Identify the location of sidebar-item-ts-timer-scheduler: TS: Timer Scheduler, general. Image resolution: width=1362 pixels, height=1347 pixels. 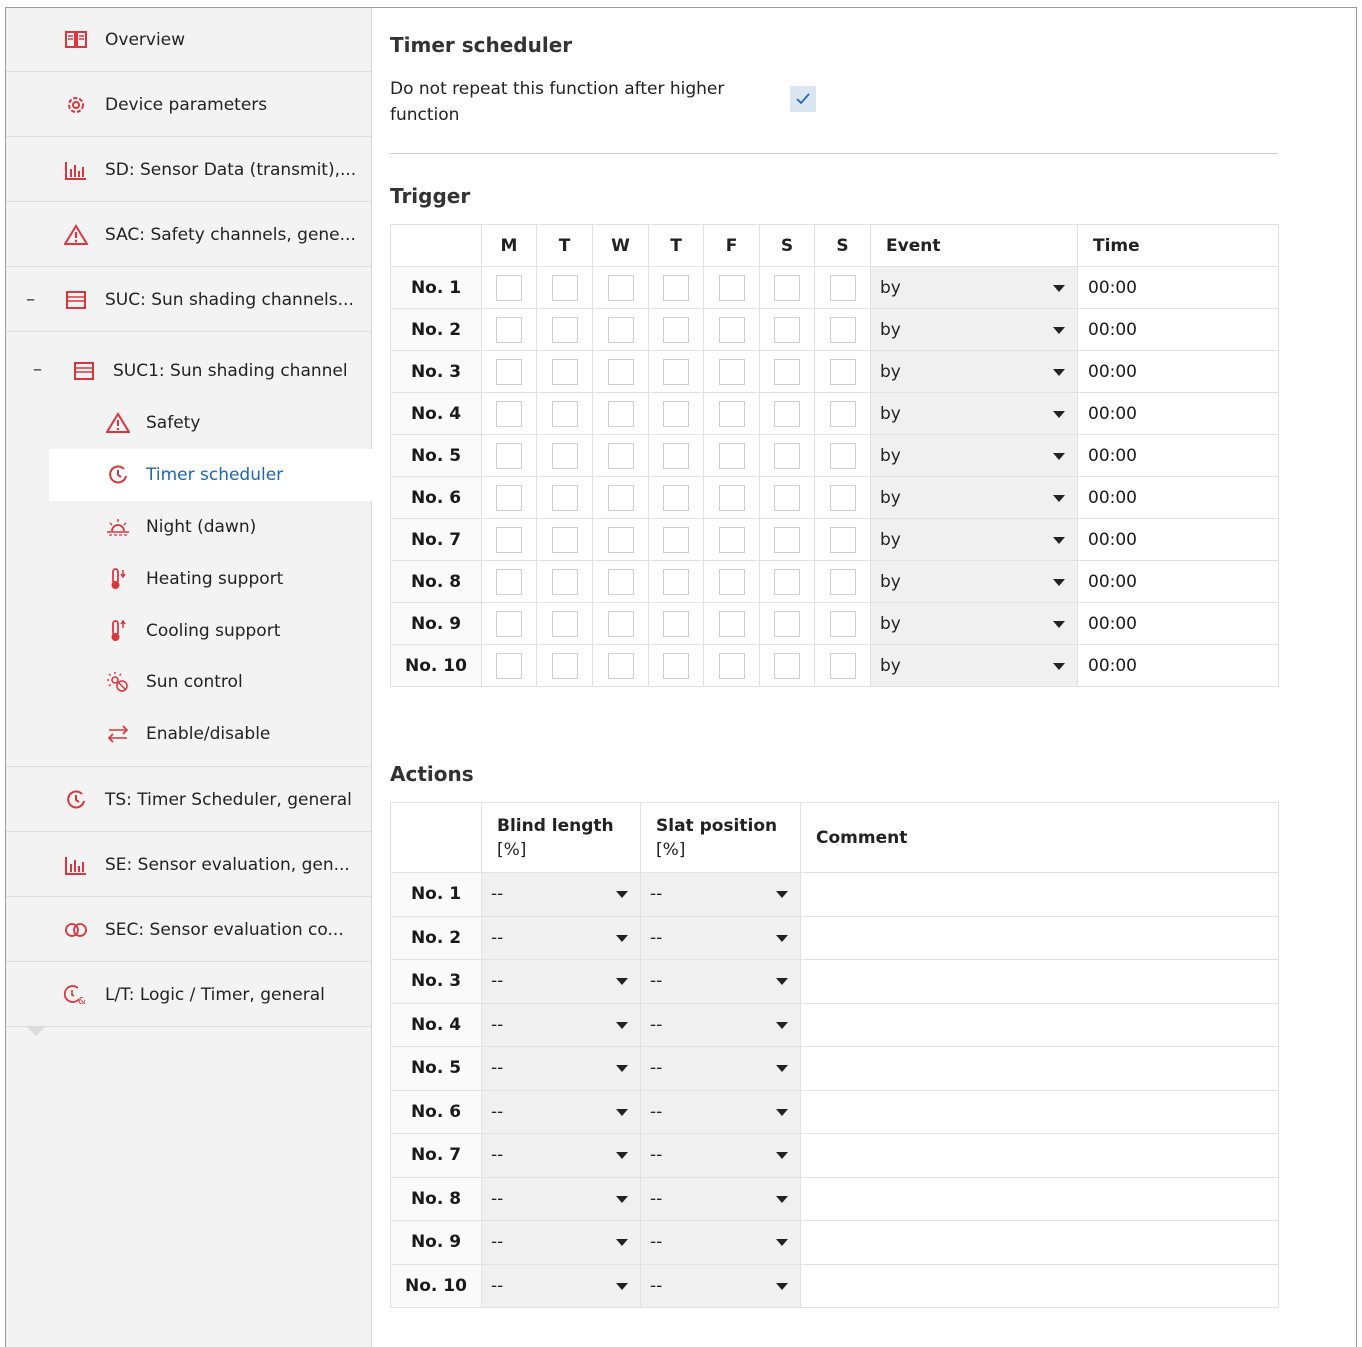
(189, 800).